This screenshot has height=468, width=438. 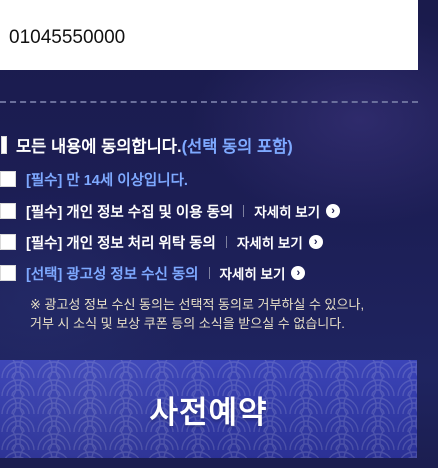 I want to click on dashed-divider, so click(x=209, y=102).